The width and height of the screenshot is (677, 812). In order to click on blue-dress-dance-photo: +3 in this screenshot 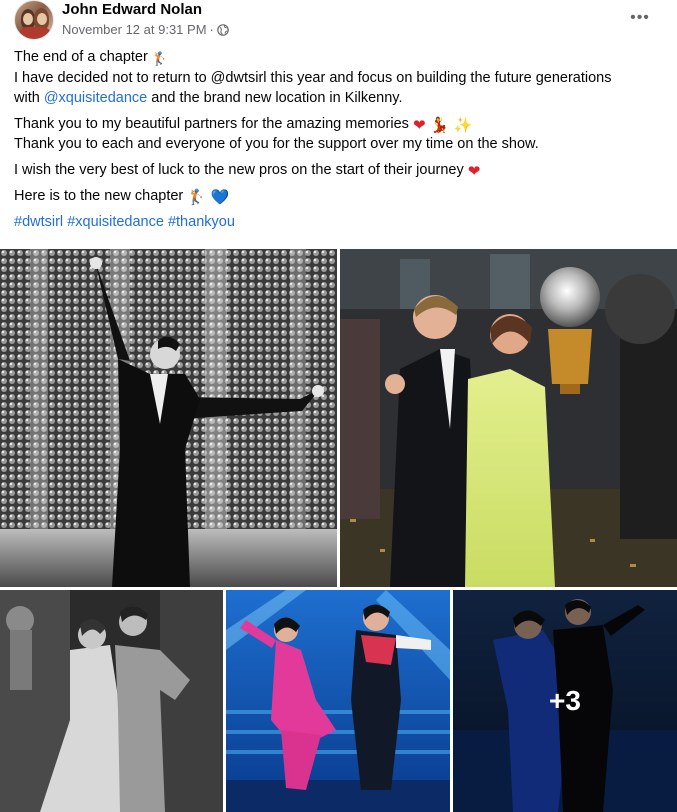, I will do `click(565, 701)`.